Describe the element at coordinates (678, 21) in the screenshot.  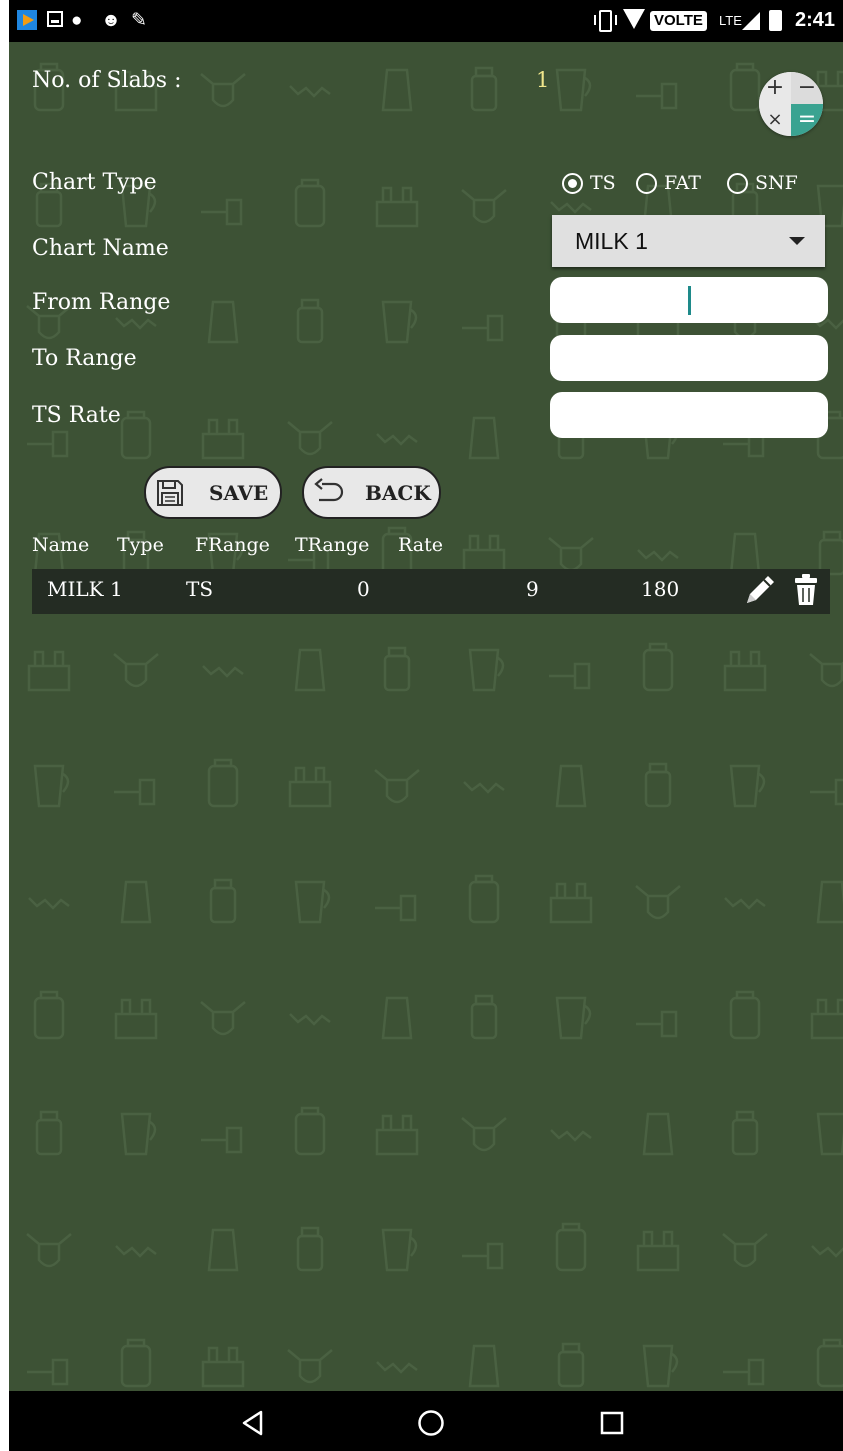
I see `volte-badge: VOLTE` at that location.